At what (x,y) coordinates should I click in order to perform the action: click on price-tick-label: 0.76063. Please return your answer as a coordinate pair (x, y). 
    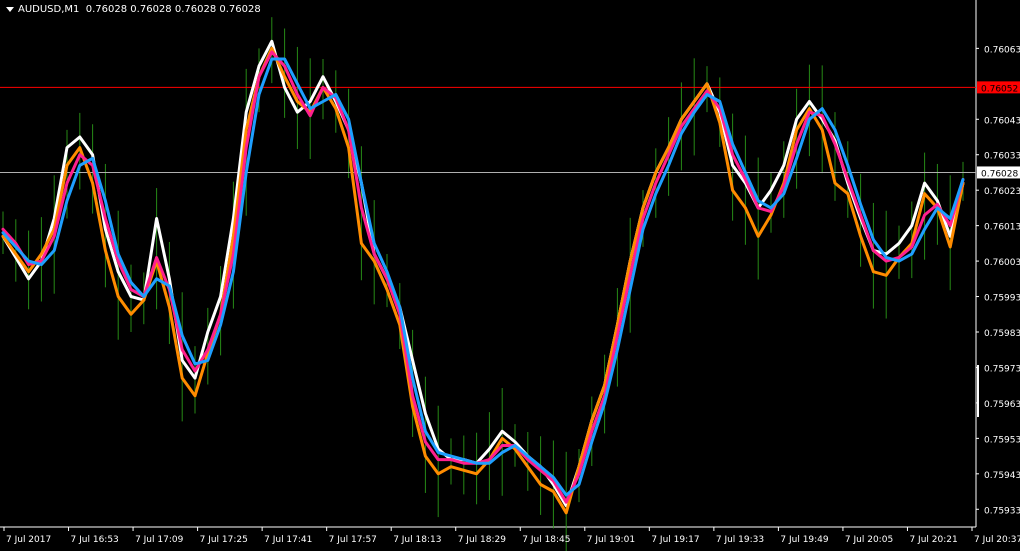
    Looking at the image, I should click on (1002, 50).